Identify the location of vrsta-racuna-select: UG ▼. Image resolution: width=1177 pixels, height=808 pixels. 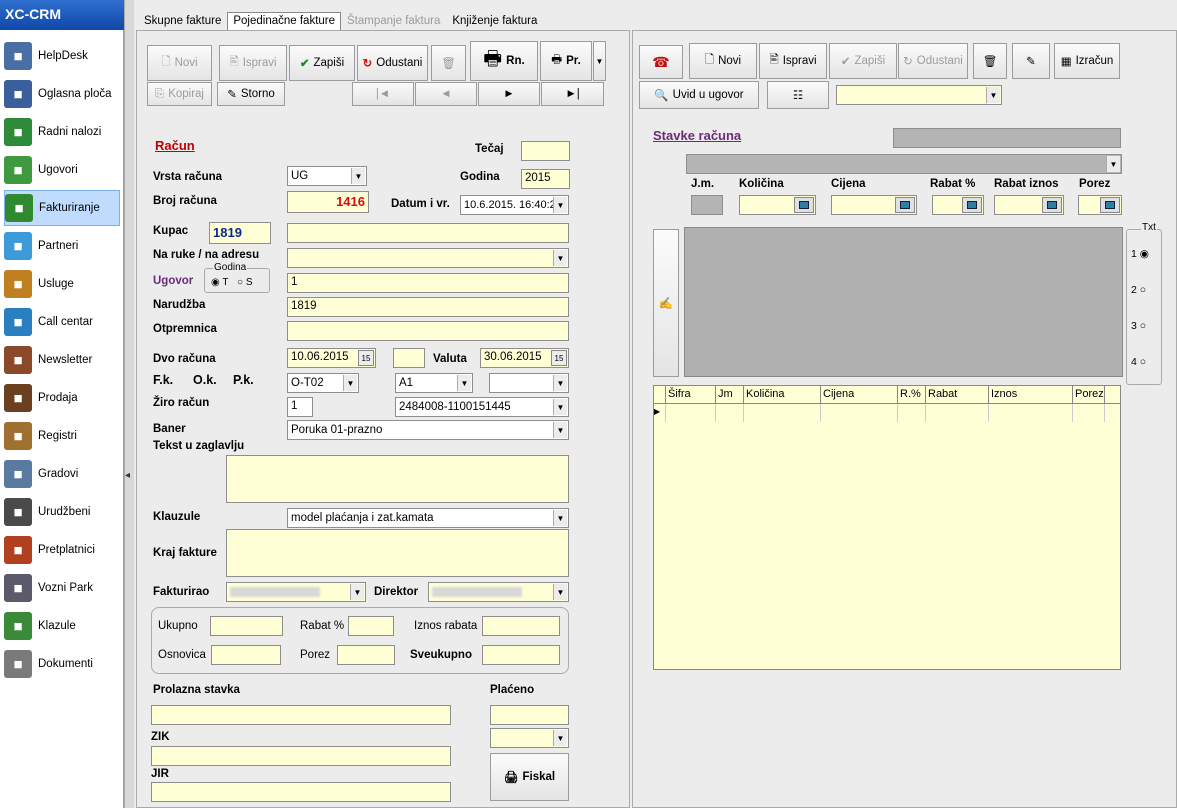
(327, 176).